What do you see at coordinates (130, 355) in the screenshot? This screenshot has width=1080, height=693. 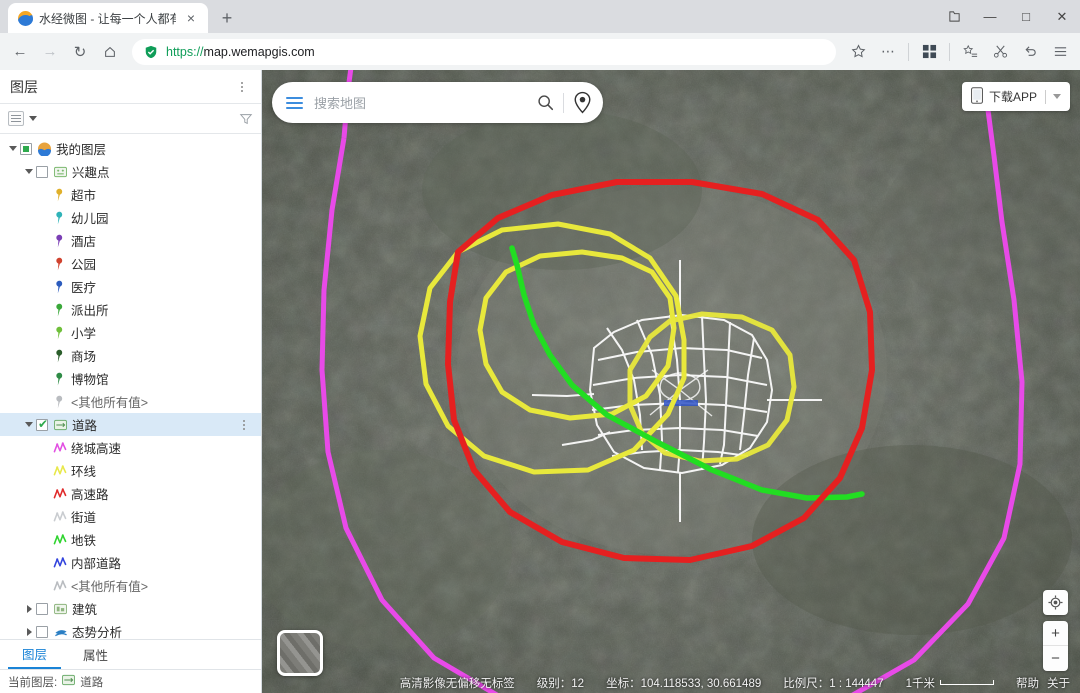 I see `layer-tree-item: 商场` at bounding box center [130, 355].